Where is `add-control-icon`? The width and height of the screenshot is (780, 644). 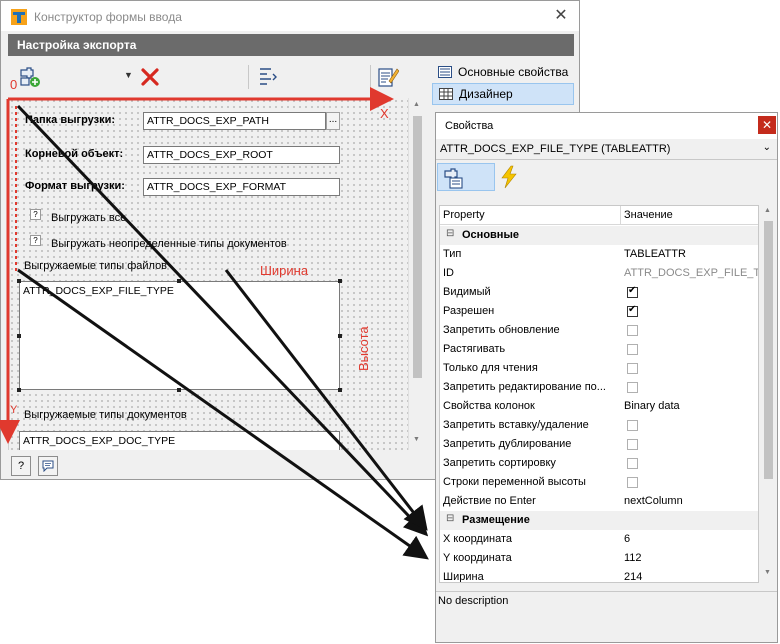
add-control-icon is located at coordinates (30, 77).